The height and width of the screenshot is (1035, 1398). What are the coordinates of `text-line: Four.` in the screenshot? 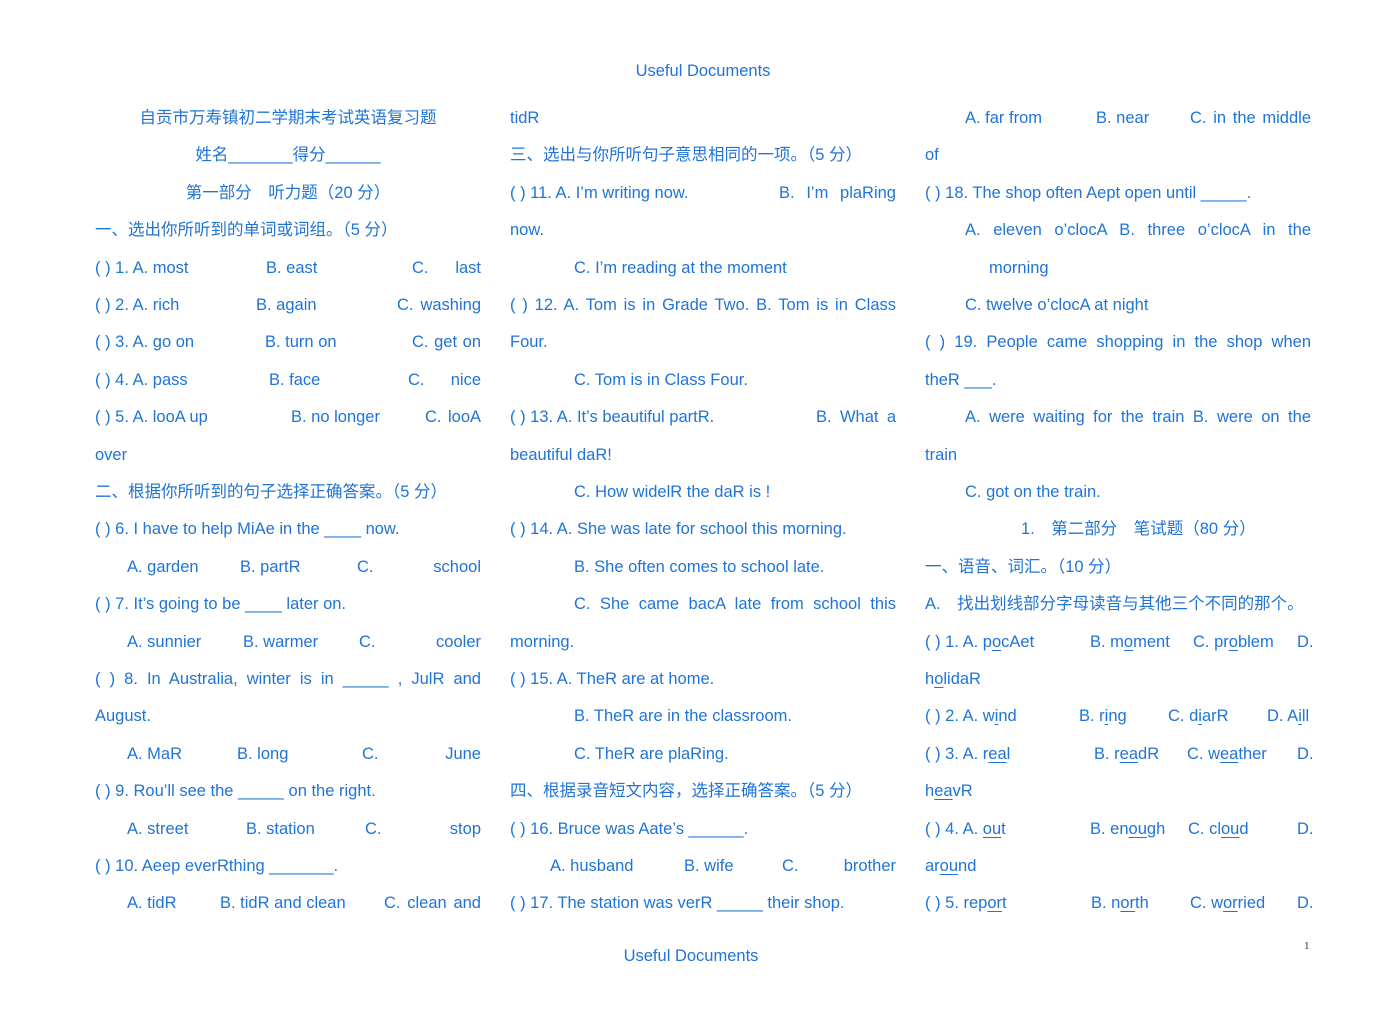 It's located at (529, 342).